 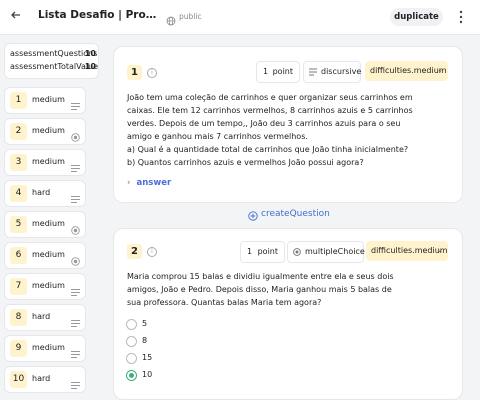 What do you see at coordinates (18, 224) in the screenshot?
I see `question-number: 5` at bounding box center [18, 224].